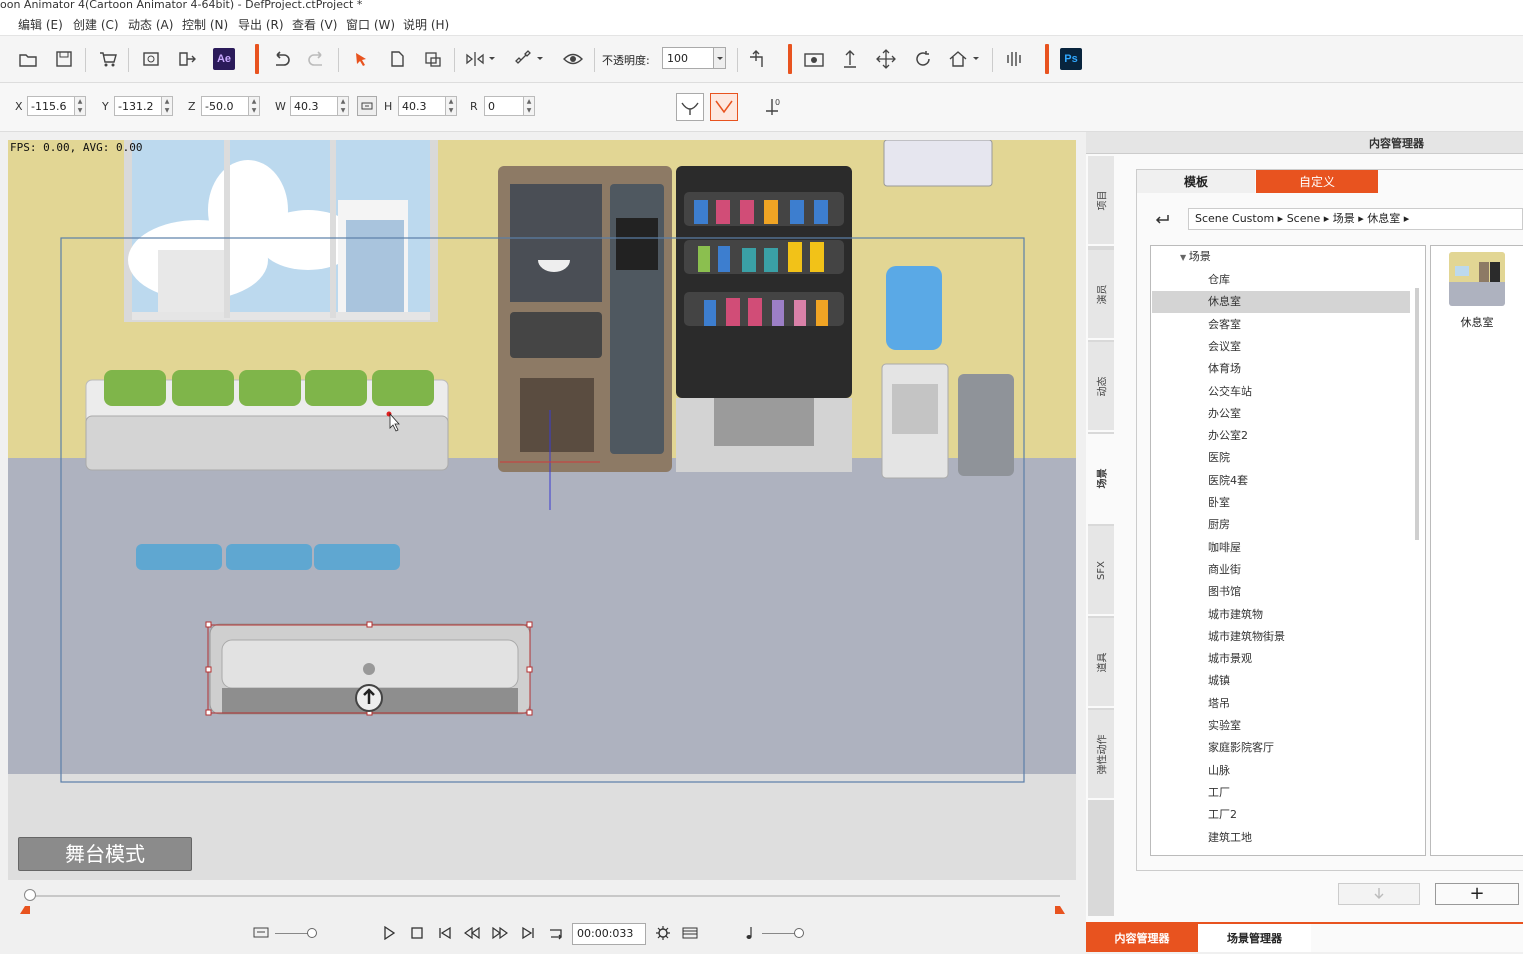  I want to click on audio-wave-icon, so click(1015, 59).